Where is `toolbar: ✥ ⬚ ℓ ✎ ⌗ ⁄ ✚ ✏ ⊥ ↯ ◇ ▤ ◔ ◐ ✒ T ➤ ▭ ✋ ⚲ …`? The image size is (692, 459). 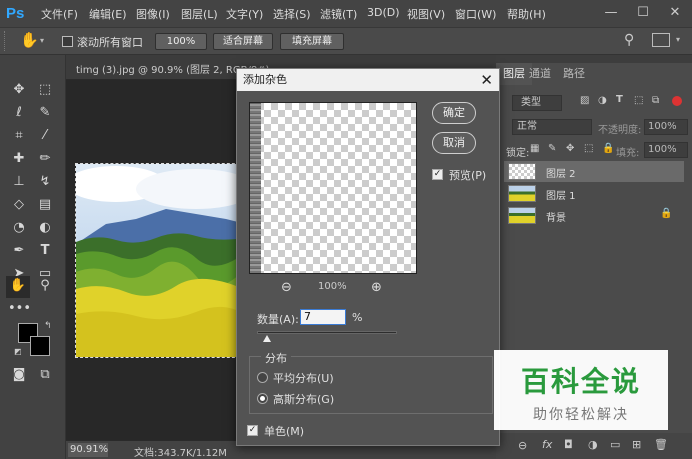
toolbar: ✥ ⬚ ℓ ✎ ⌗ ⁄ ✚ ✏ ⊥ ↯ ◇ ▤ ◔ ◐ ✒ T ➤ ▭ ✋ ⚲ … is located at coordinates (33, 257).